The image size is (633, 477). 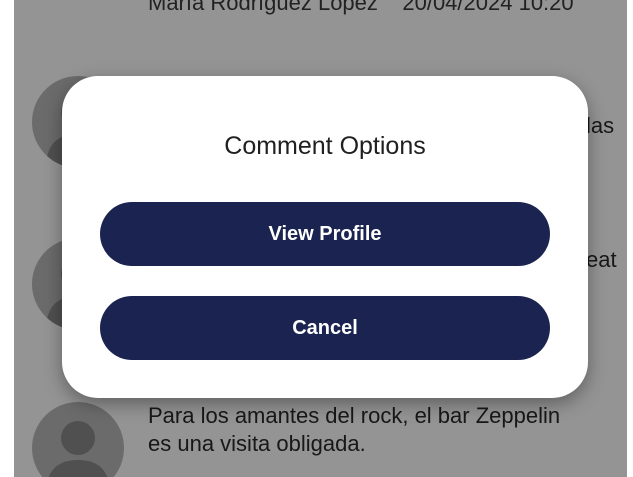 What do you see at coordinates (325, 146) in the screenshot?
I see `dialog-title: Comment Options` at bounding box center [325, 146].